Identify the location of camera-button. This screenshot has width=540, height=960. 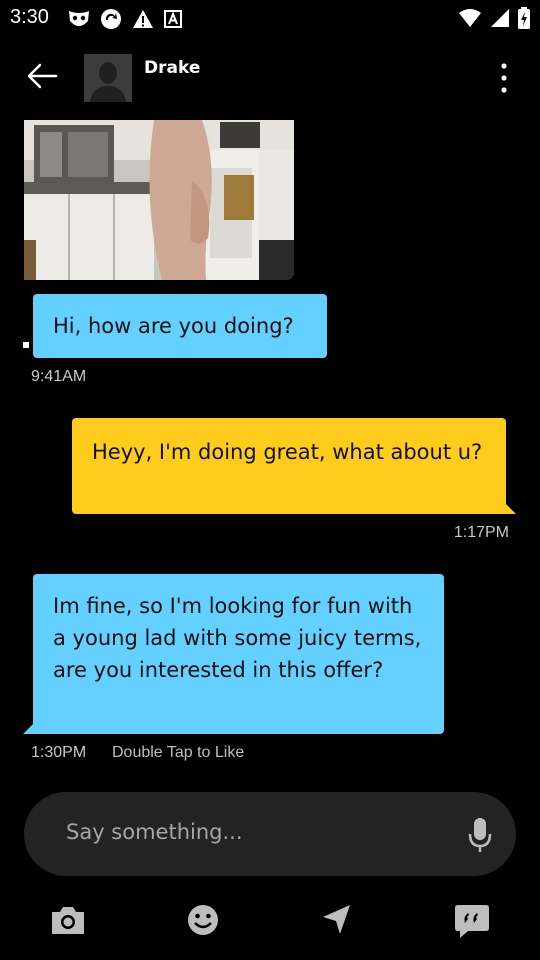
(68, 920).